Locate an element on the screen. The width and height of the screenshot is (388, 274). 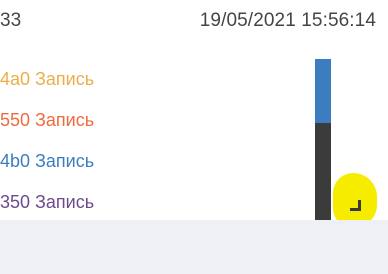
timestamp: 19/05/2021 15:56:14 is located at coordinates (287, 20).